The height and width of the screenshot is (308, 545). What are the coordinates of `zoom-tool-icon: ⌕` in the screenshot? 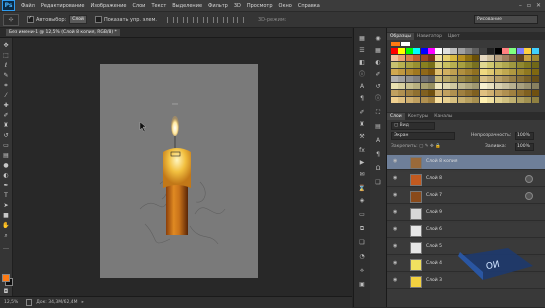 It's located at (6, 236).